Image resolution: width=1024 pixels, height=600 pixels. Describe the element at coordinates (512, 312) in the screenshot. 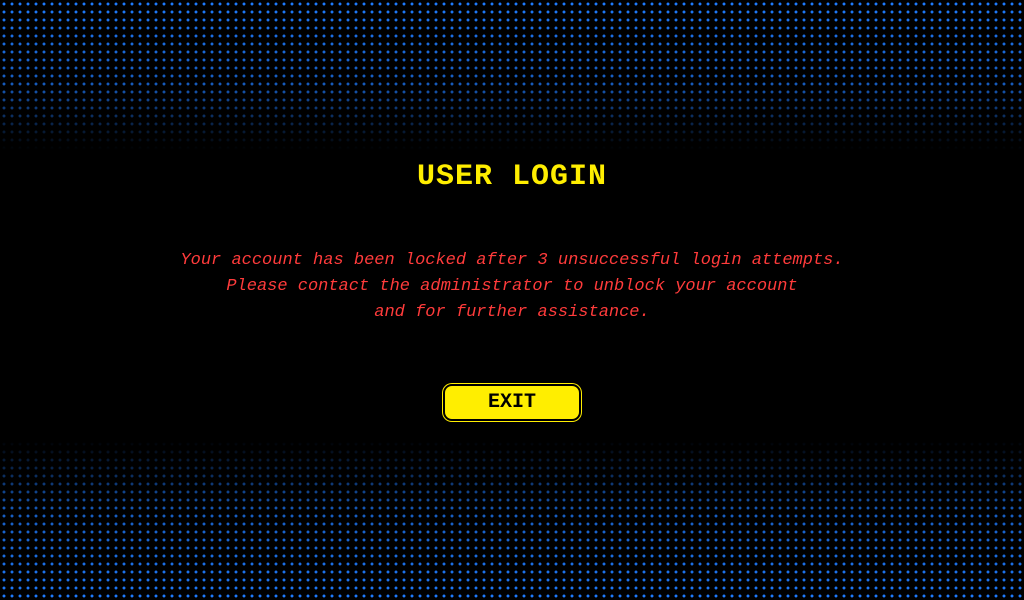

I see `lockout-message-line: and for further assistance.` at that location.